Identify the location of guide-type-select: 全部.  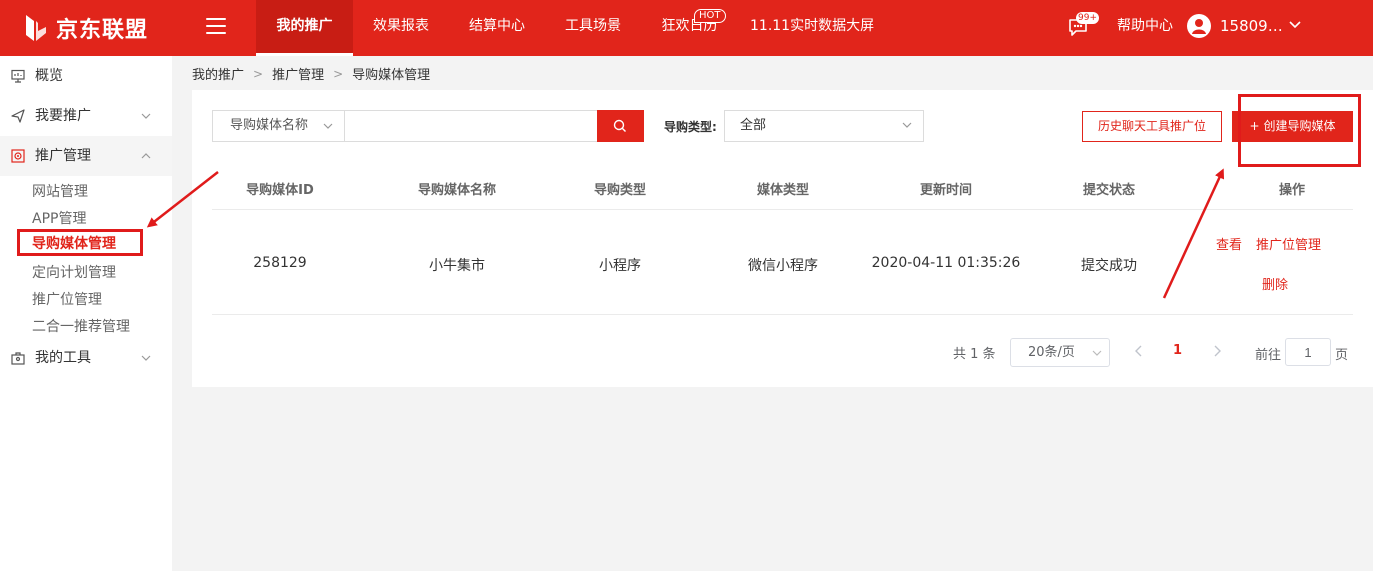
(824, 126).